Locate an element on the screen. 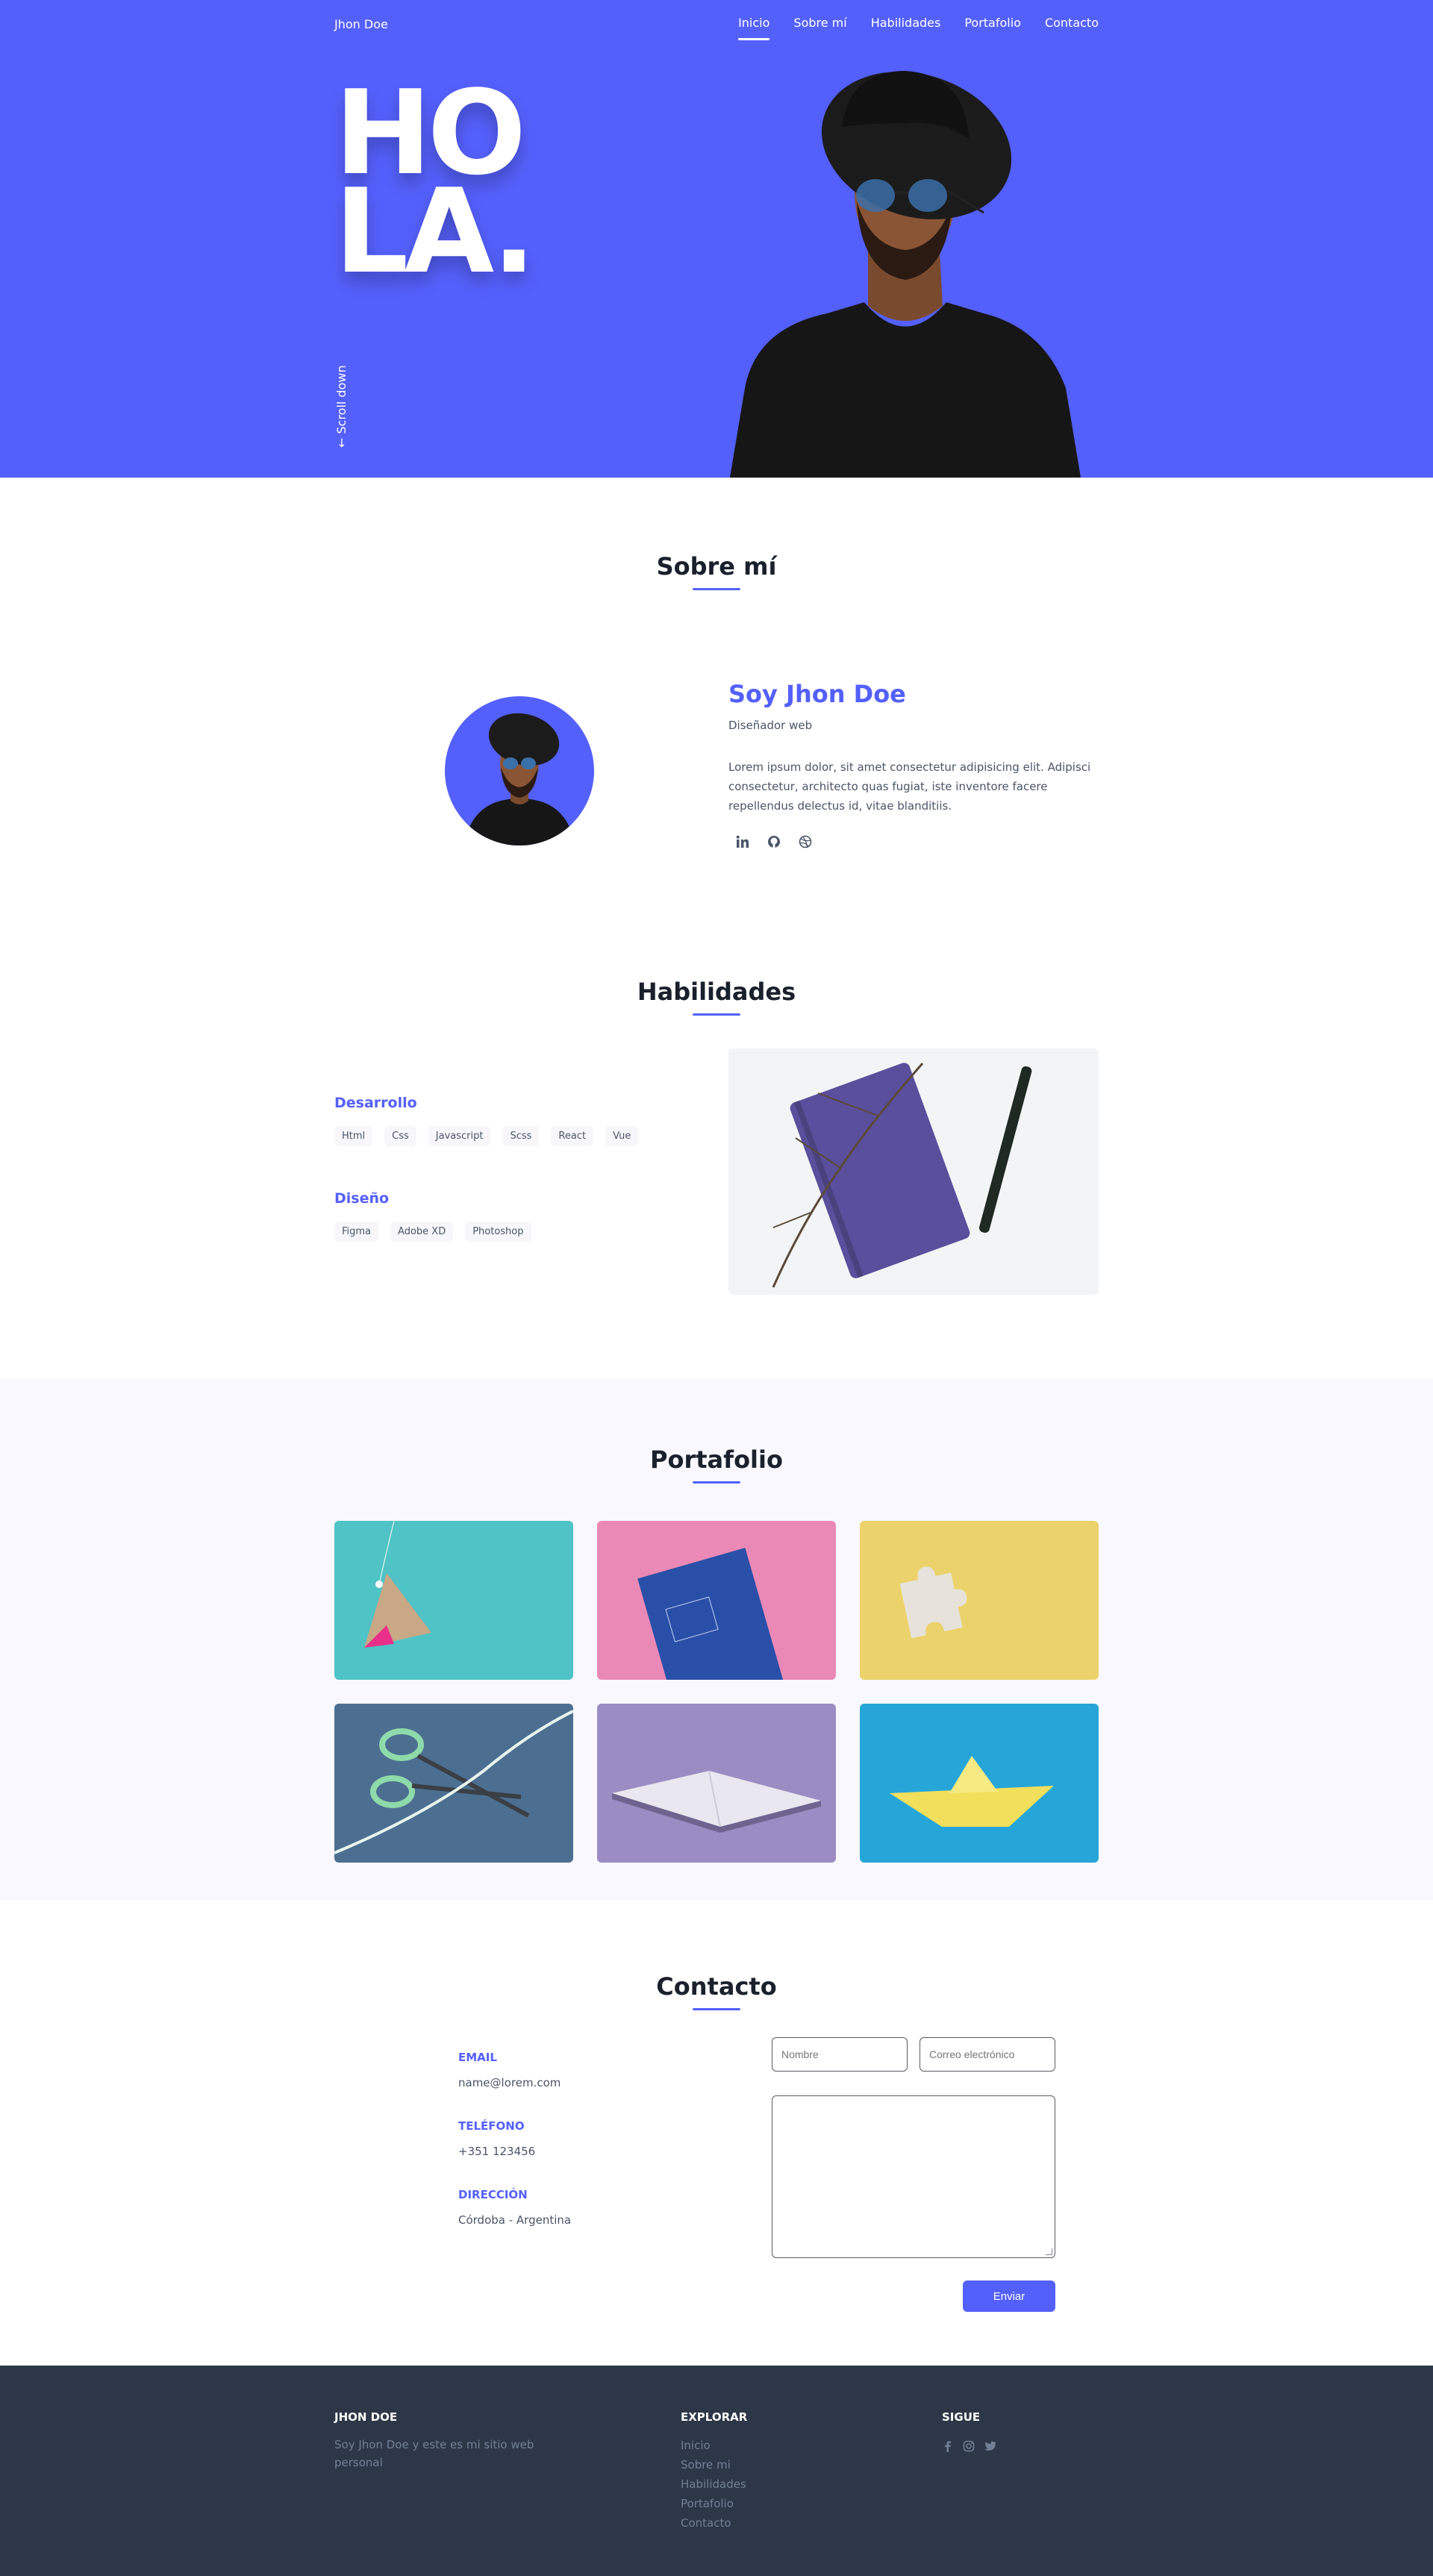 The height and width of the screenshot is (2576, 1433). name-input is located at coordinates (840, 2054).